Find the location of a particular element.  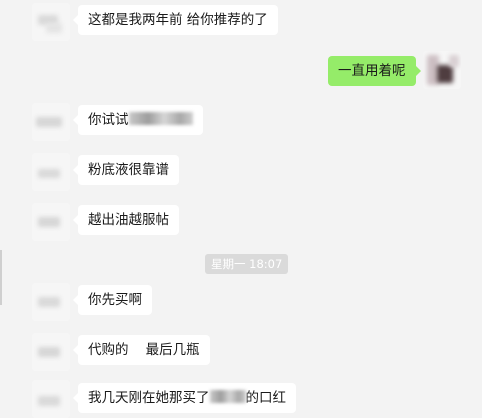

window-edge-divider is located at coordinates (1, 277).